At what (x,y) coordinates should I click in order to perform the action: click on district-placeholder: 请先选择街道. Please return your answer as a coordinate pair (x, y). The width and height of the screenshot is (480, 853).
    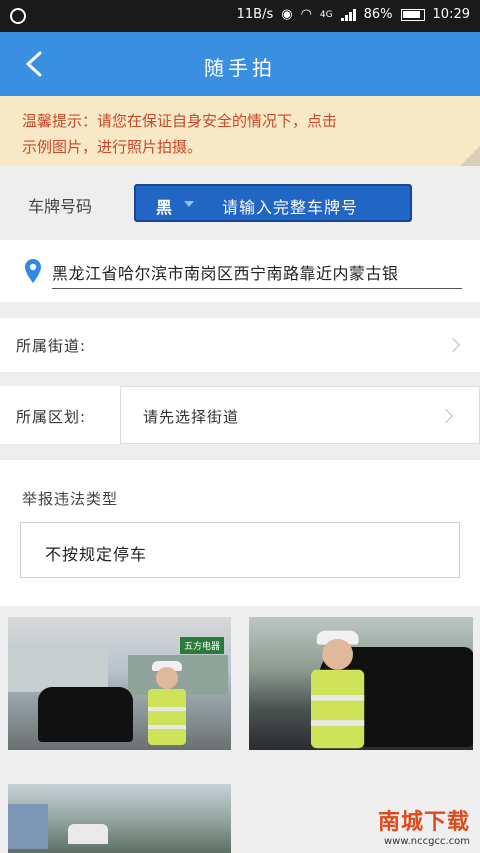
    Looking at the image, I should click on (191, 416).